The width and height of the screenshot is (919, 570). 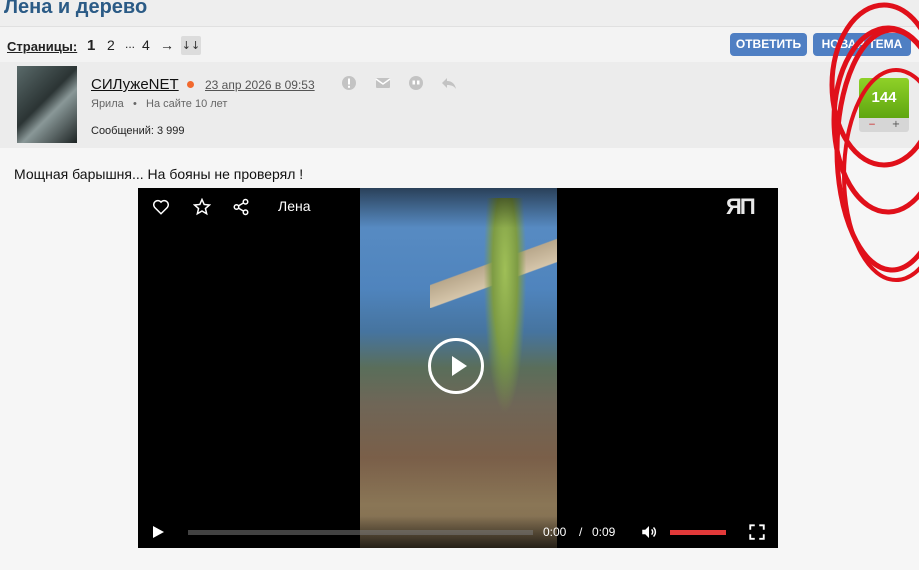 What do you see at coordinates (416, 83) in the screenshot?
I see `quote-icon` at bounding box center [416, 83].